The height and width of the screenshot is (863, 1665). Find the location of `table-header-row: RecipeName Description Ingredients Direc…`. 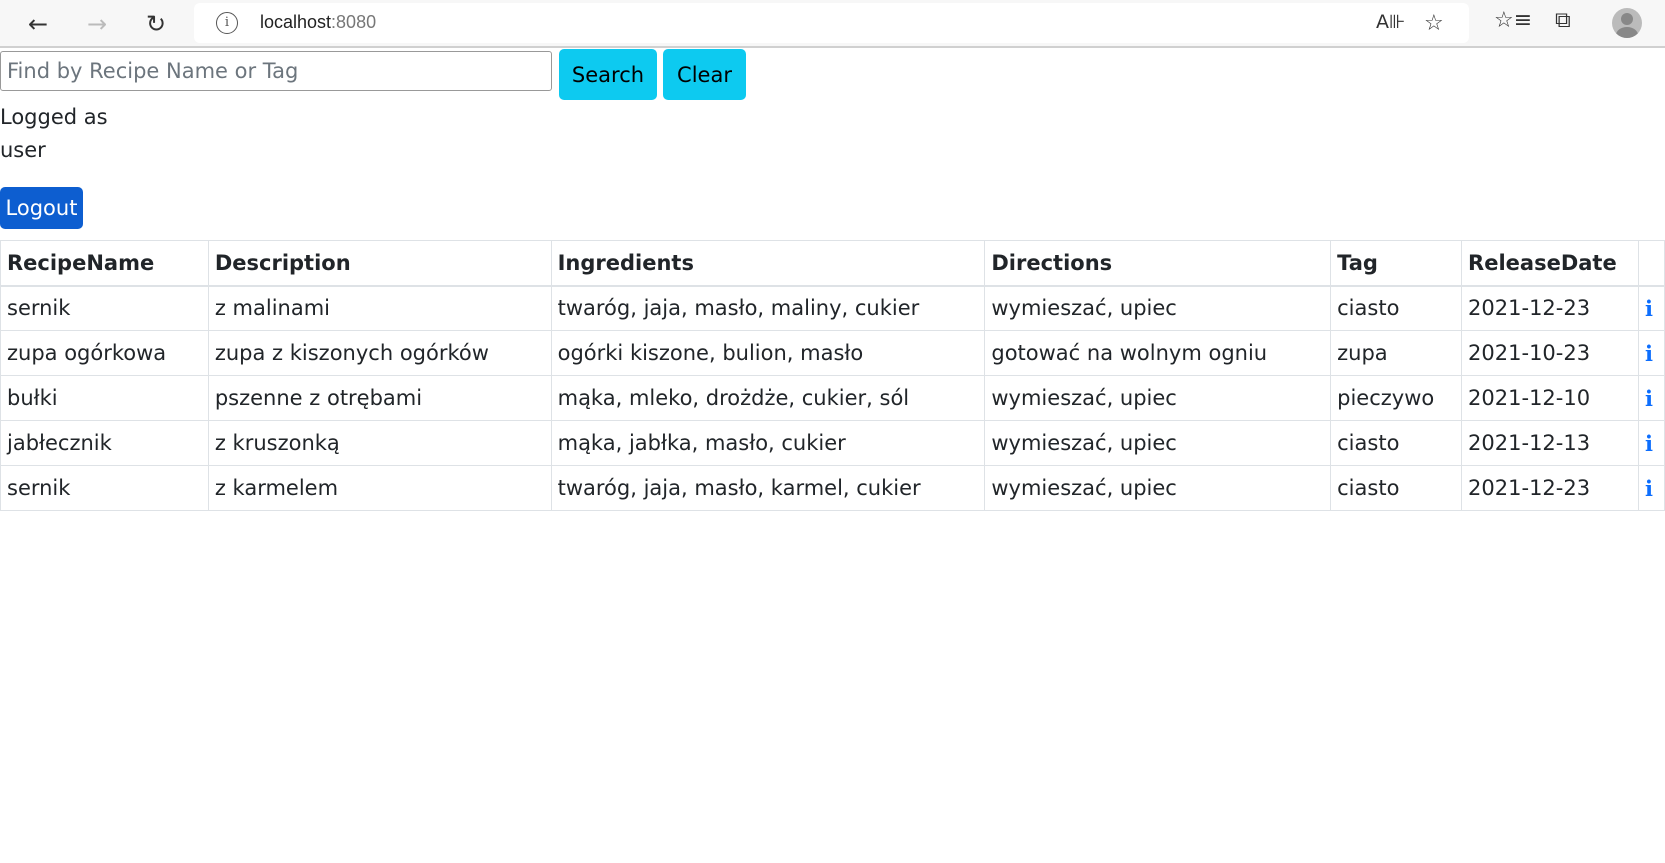

table-header-row: RecipeName Description Ingredients Direc… is located at coordinates (832, 263).